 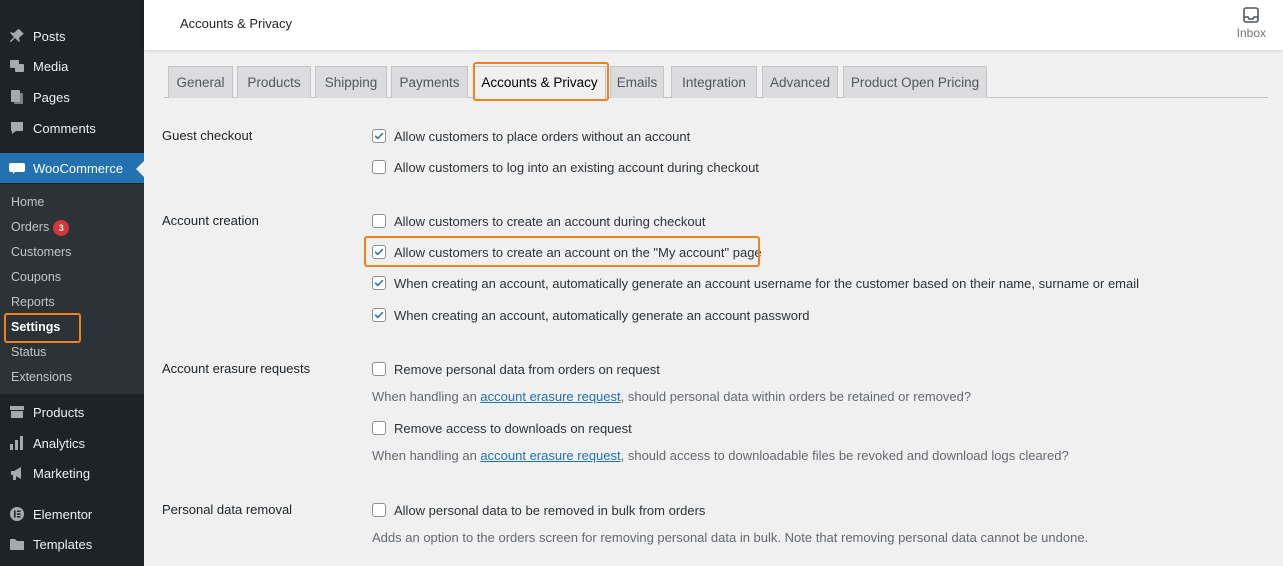 I want to click on folder-icon, so click(x=17, y=544).